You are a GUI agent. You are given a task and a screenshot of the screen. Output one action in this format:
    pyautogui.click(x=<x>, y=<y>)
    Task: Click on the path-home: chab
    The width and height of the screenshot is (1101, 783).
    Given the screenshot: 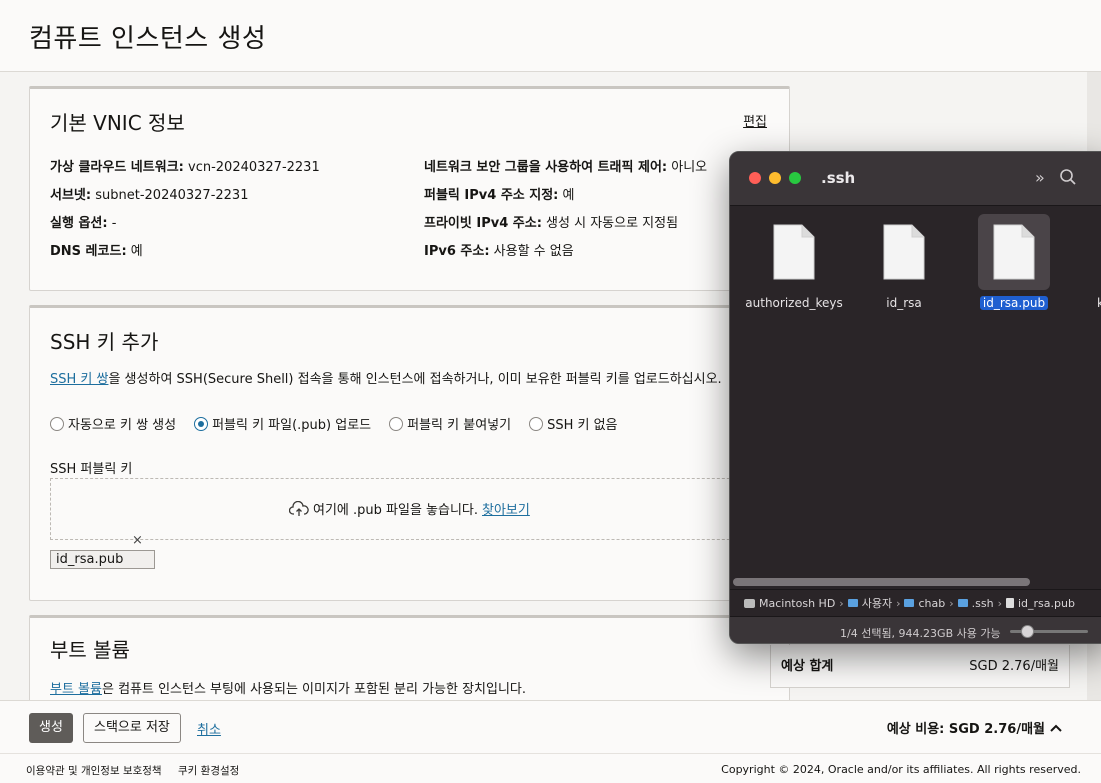 What is the action you would take?
    pyautogui.click(x=931, y=603)
    